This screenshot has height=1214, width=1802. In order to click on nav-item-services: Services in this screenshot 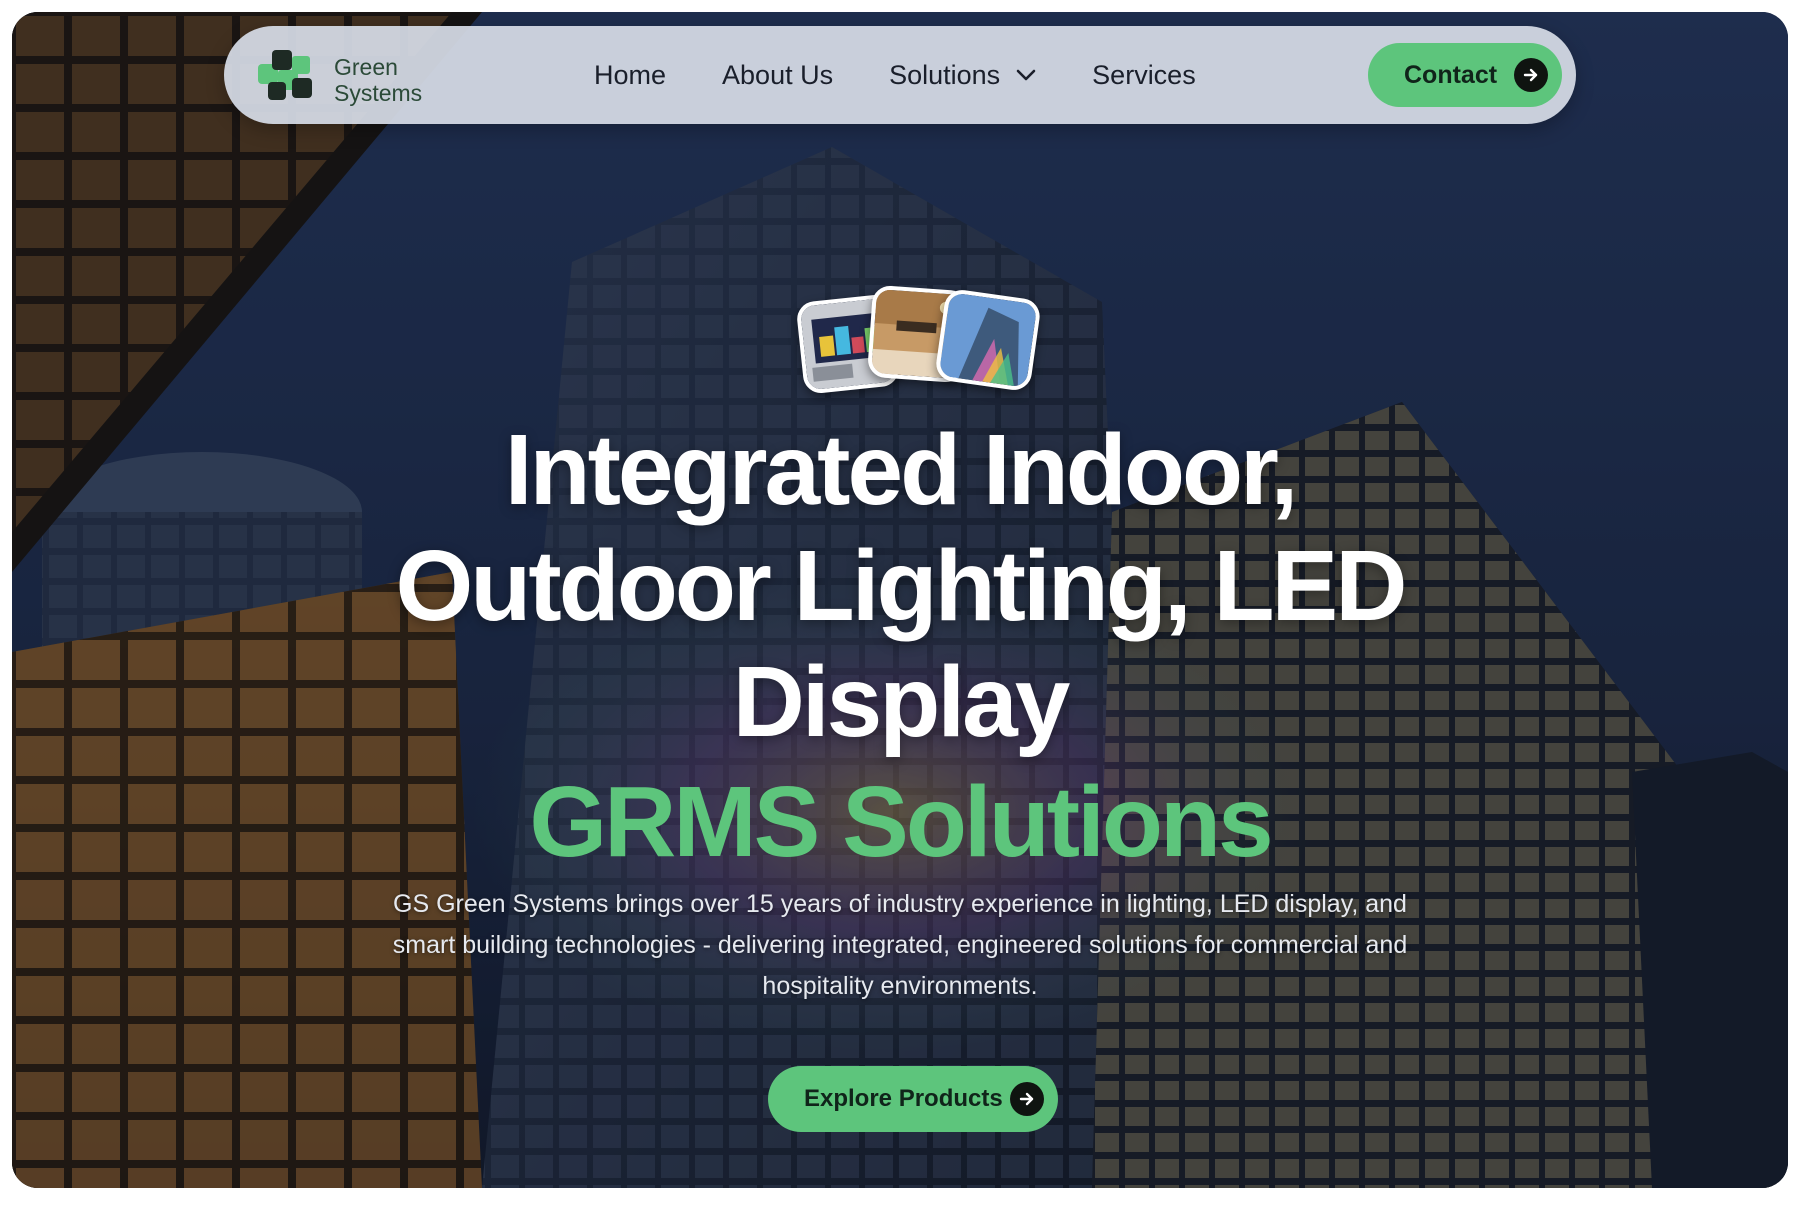, I will do `click(1144, 75)`.